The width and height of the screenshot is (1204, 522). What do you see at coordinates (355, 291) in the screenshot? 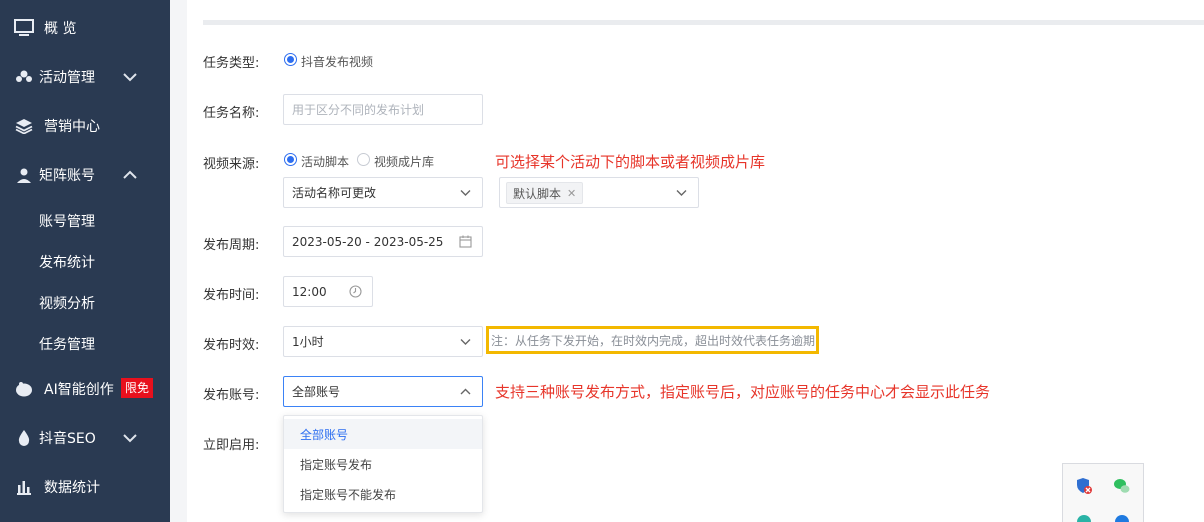
I see `clock-icon` at bounding box center [355, 291].